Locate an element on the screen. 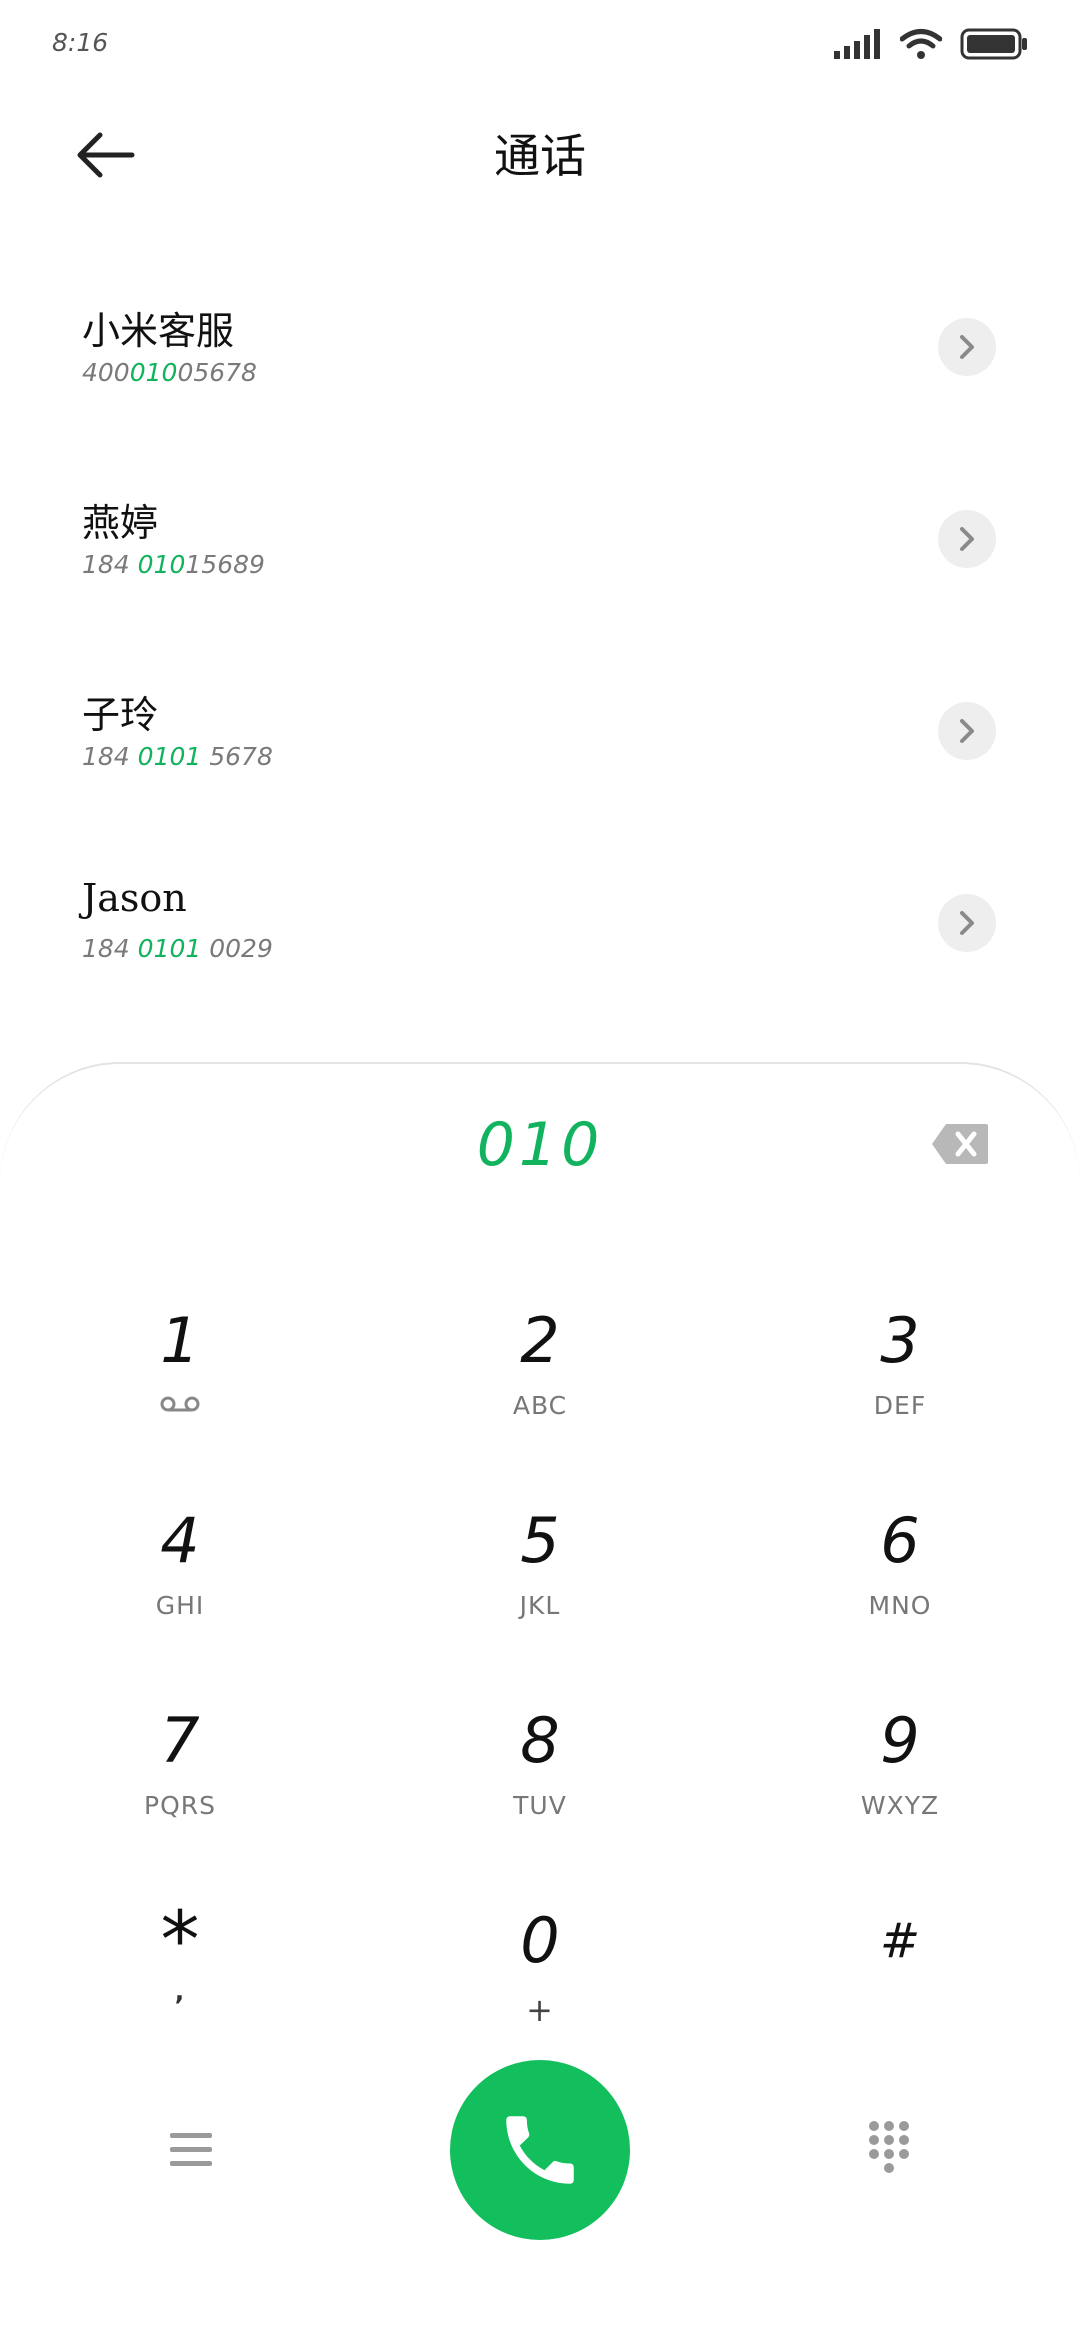 This screenshot has height=2342, width=1080. key-digit: 0 is located at coordinates (540, 1940).